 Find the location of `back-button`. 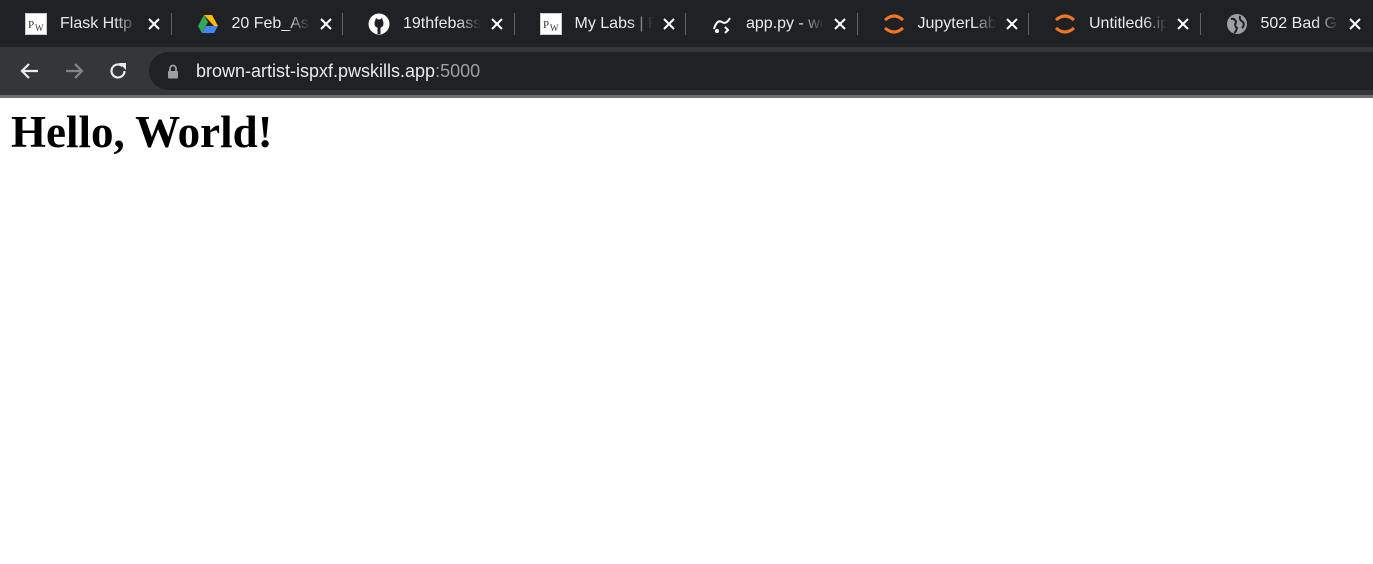

back-button is located at coordinates (30, 71).